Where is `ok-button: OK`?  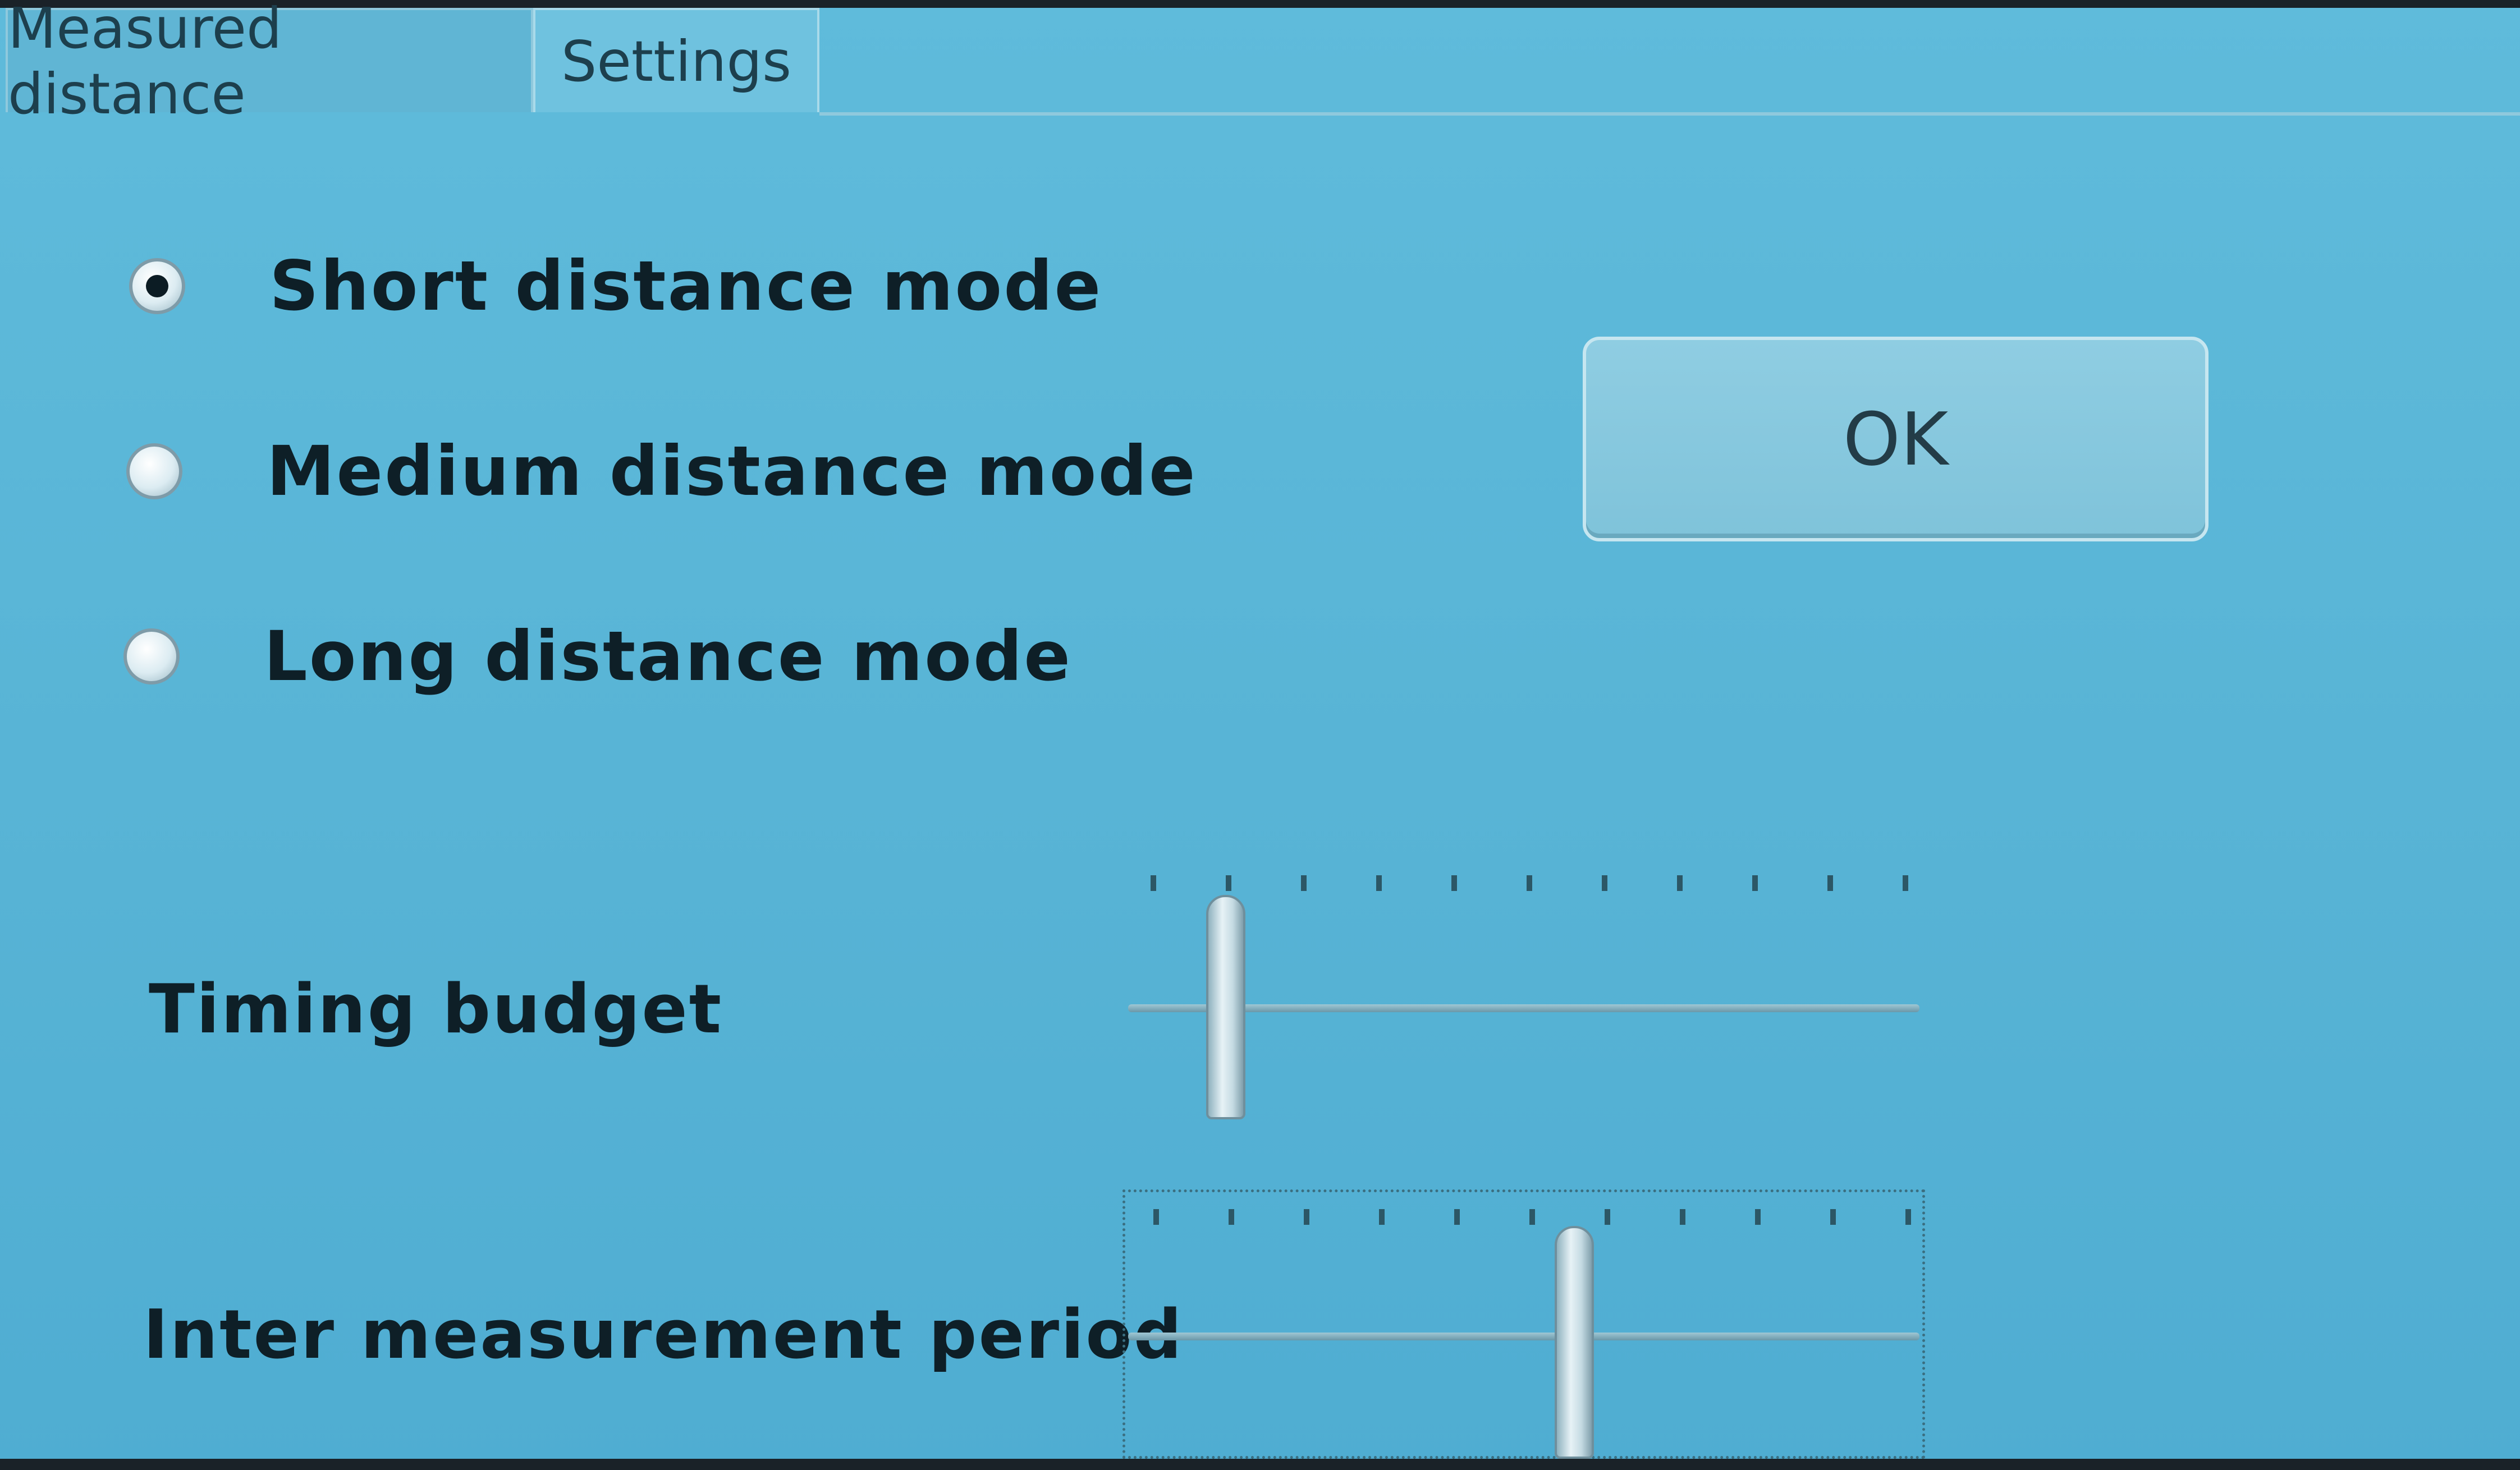
ok-button: OK is located at coordinates (1896, 439).